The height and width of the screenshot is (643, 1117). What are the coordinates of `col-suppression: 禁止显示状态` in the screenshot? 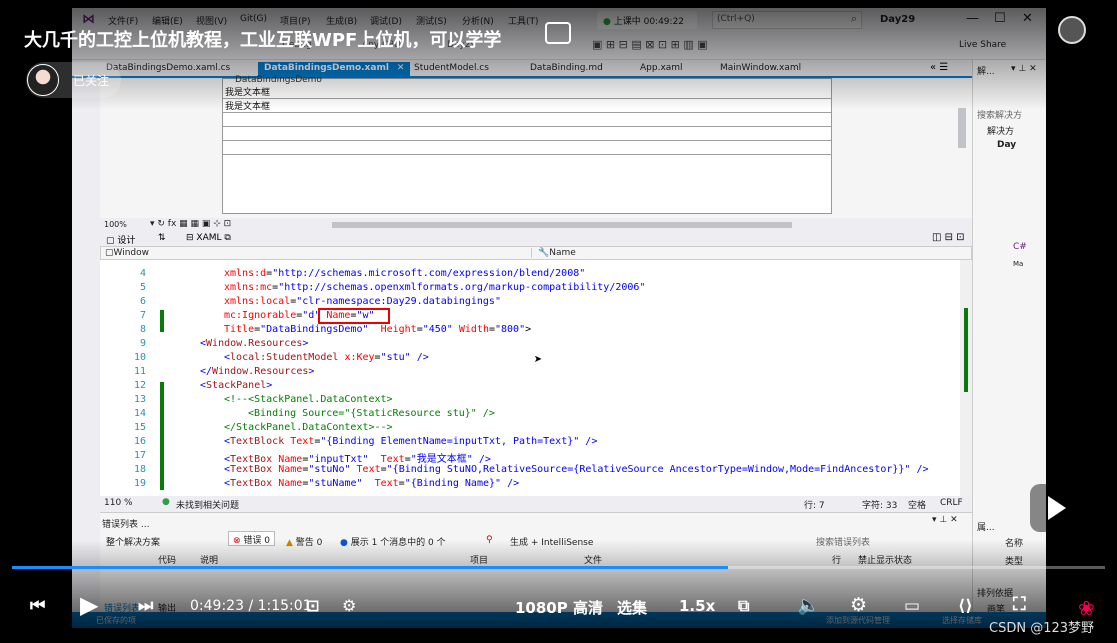 It's located at (885, 559).